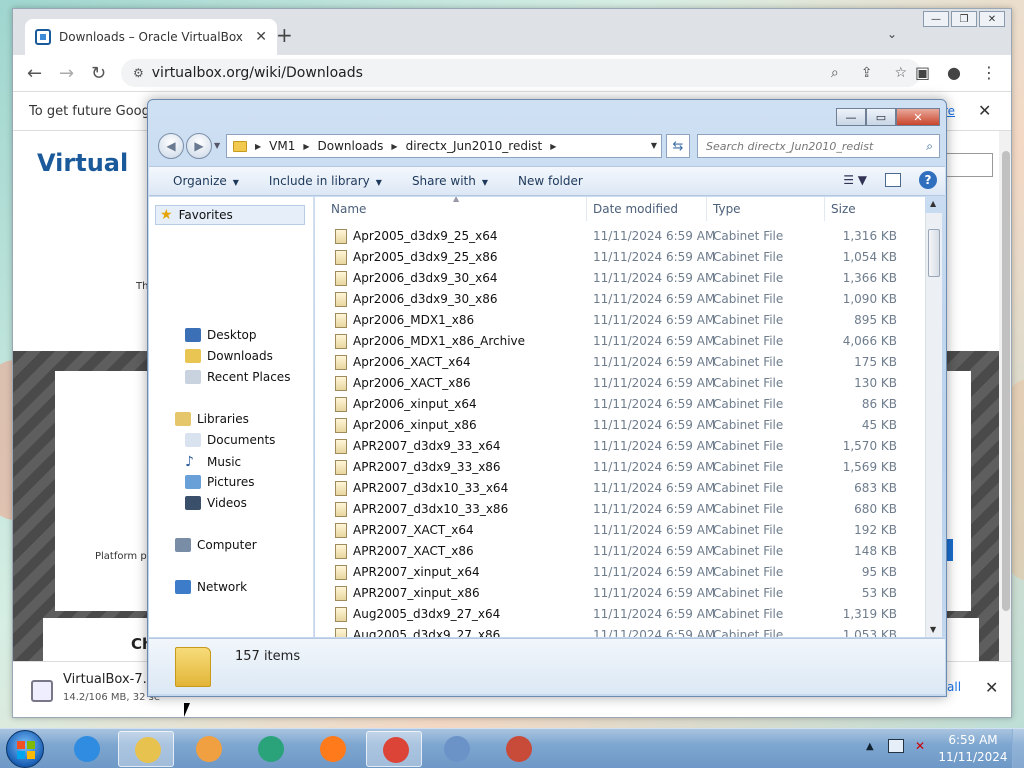 The height and width of the screenshot is (768, 1024). Describe the element at coordinates (284, 35) in the screenshot. I see `new-tab-button: +` at that location.